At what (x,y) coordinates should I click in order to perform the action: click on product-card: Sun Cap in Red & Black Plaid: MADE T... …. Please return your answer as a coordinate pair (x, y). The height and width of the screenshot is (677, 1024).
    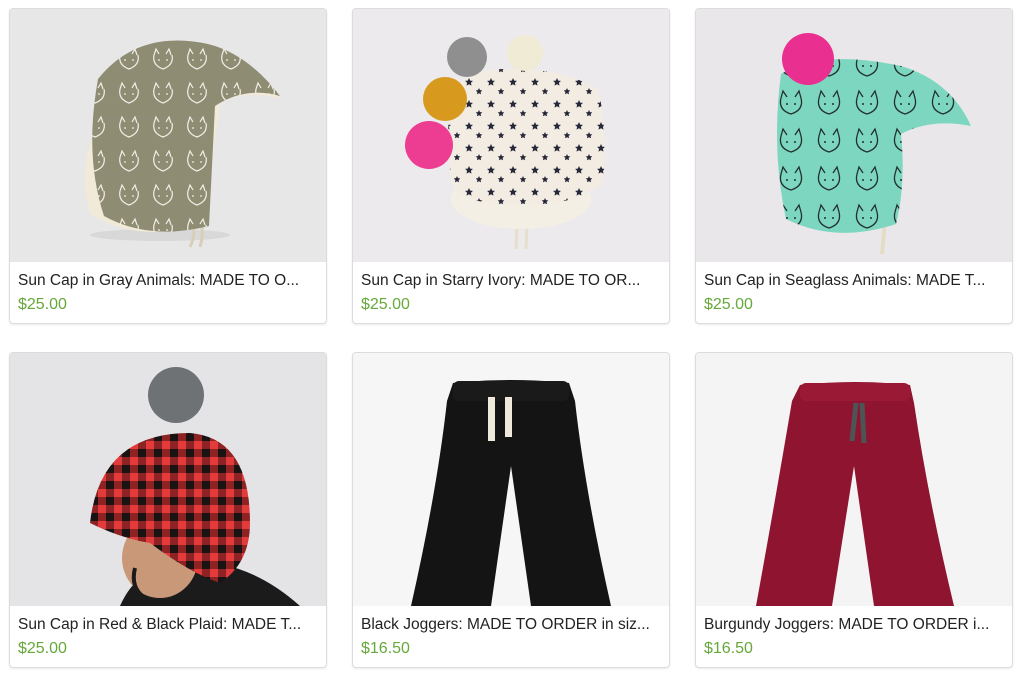
    Looking at the image, I should click on (168, 510).